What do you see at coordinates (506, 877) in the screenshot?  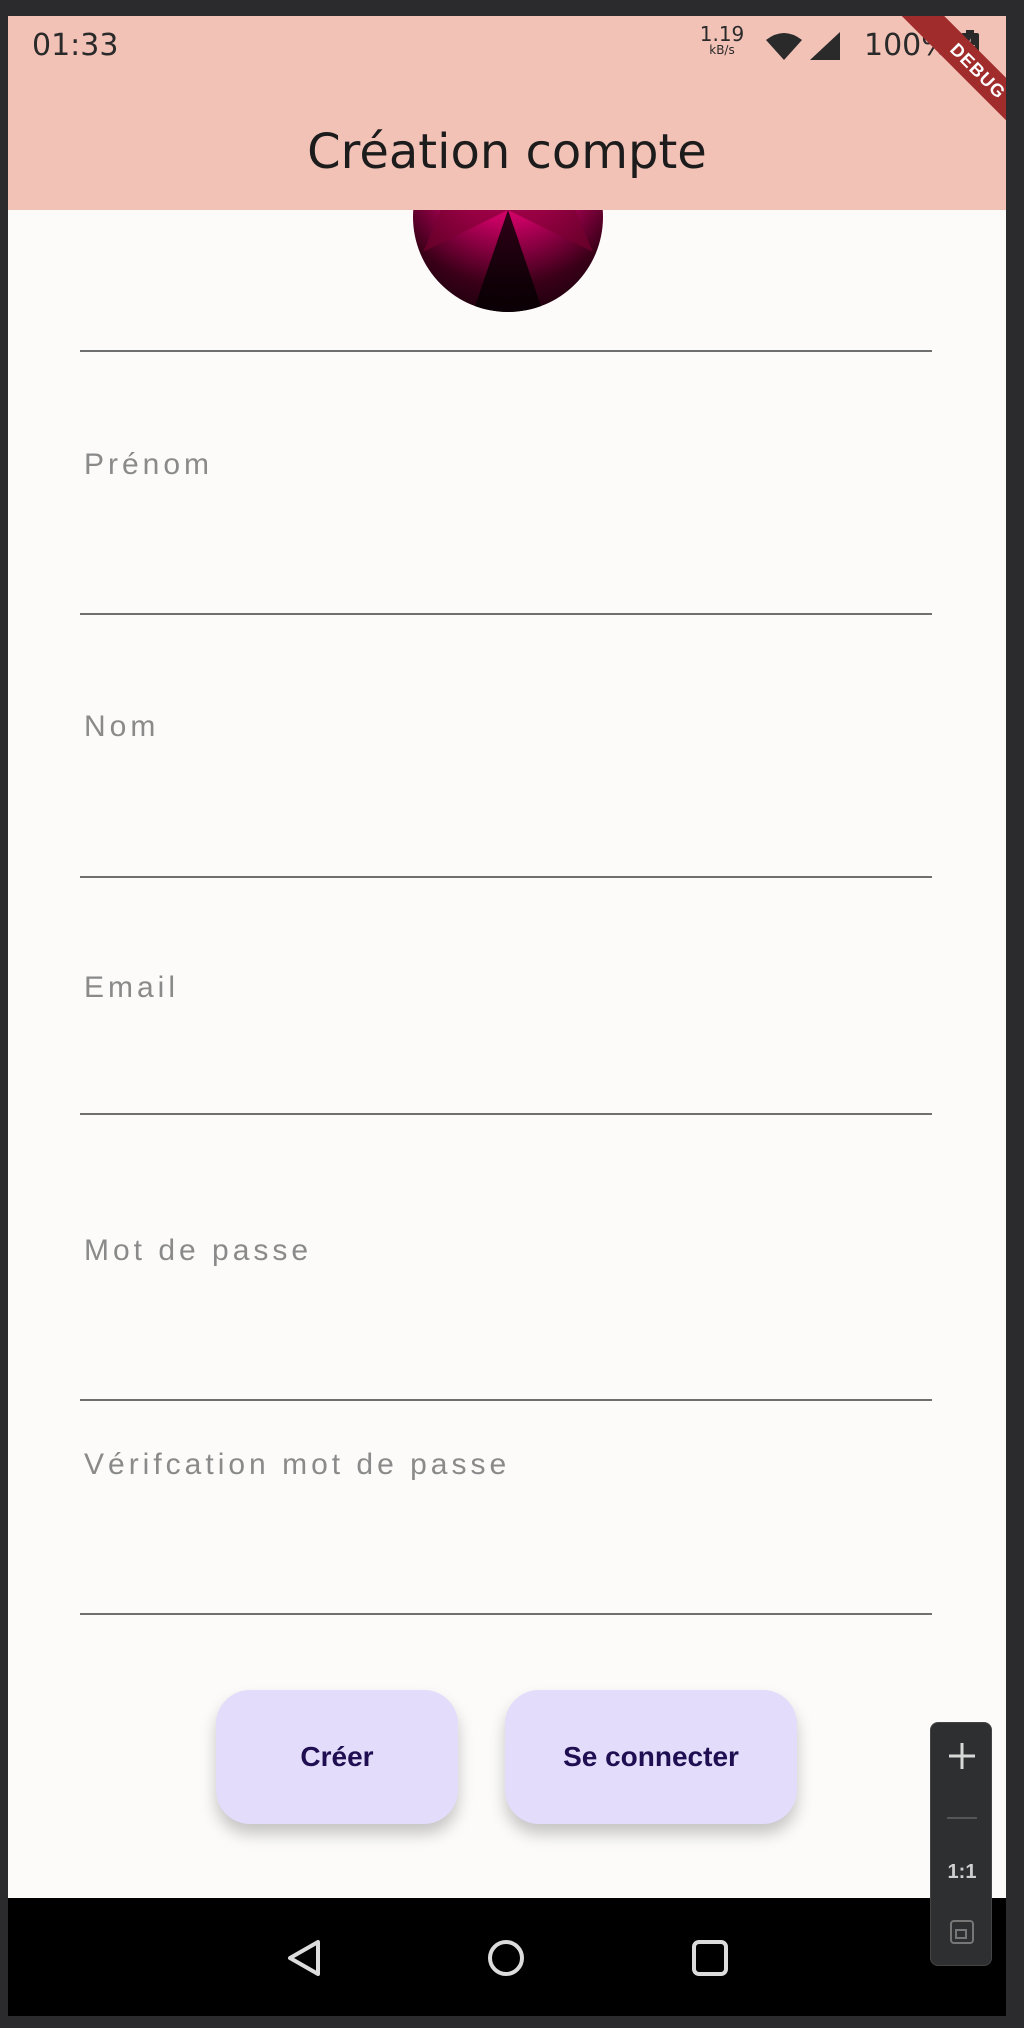 I see `lastname-underline` at bounding box center [506, 877].